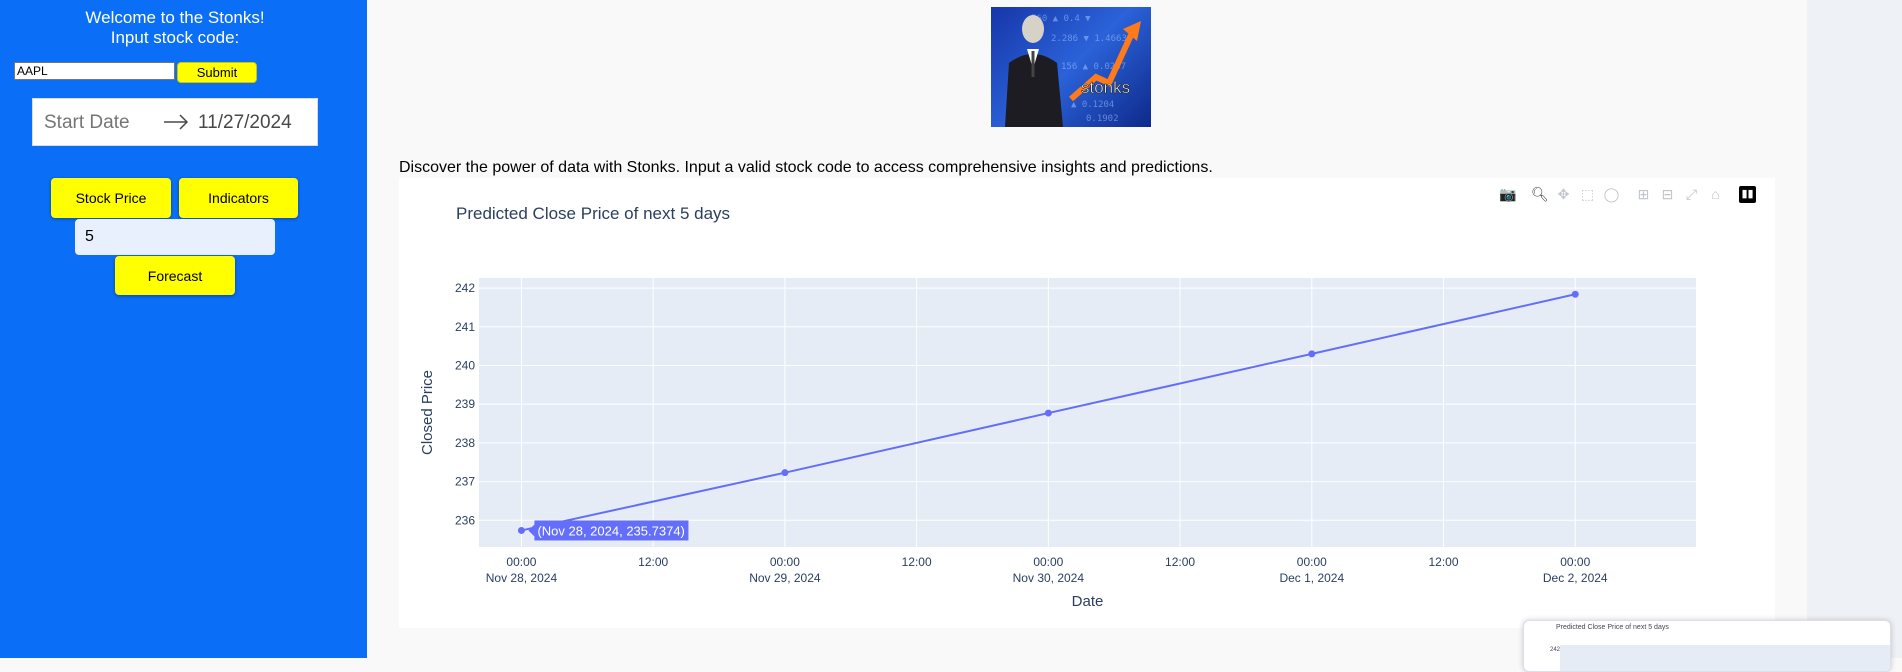  What do you see at coordinates (465, 327) in the screenshot?
I see `y-tick-label: 241` at bounding box center [465, 327].